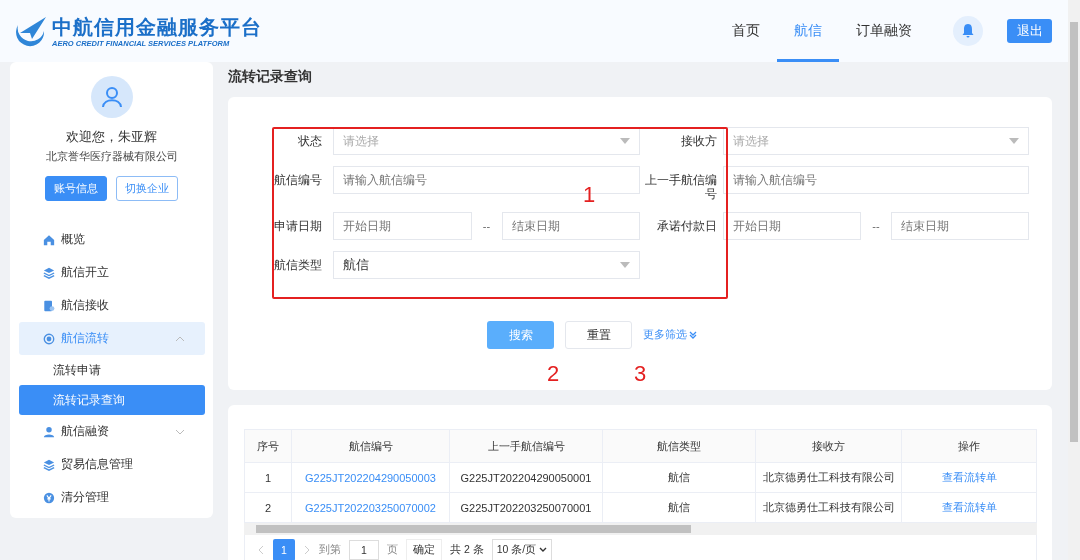  What do you see at coordinates (1029, 31) in the screenshot?
I see `logout-button: 退出` at bounding box center [1029, 31].